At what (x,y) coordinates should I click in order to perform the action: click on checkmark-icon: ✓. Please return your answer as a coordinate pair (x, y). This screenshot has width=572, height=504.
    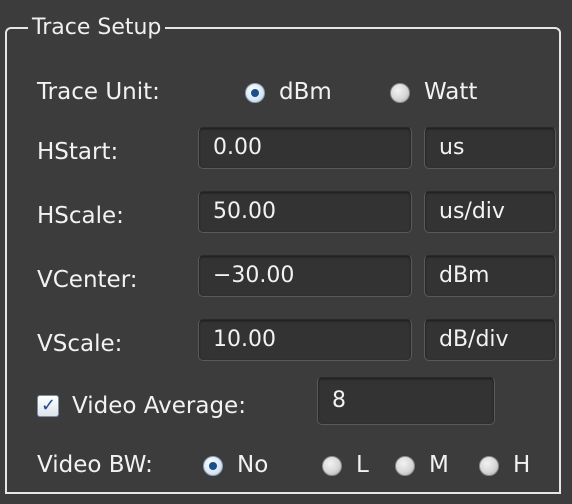
    Looking at the image, I should click on (49, 405).